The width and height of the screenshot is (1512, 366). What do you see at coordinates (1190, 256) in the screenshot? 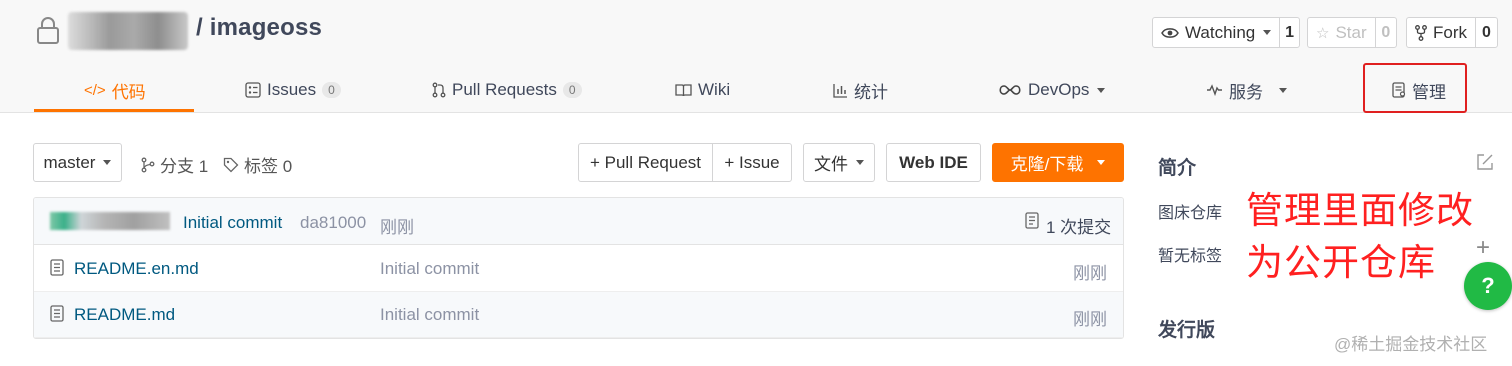
I see `no-tags-text: 暂无标签` at bounding box center [1190, 256].